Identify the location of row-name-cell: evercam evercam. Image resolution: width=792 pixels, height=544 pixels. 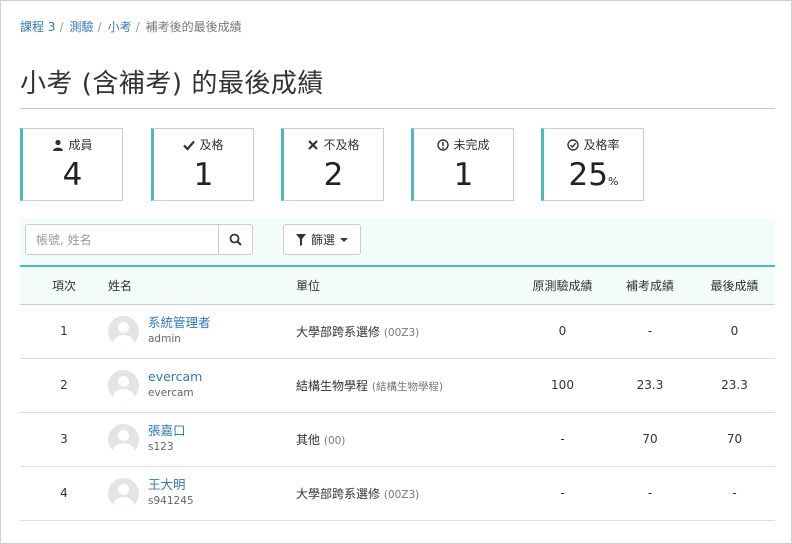
(202, 385).